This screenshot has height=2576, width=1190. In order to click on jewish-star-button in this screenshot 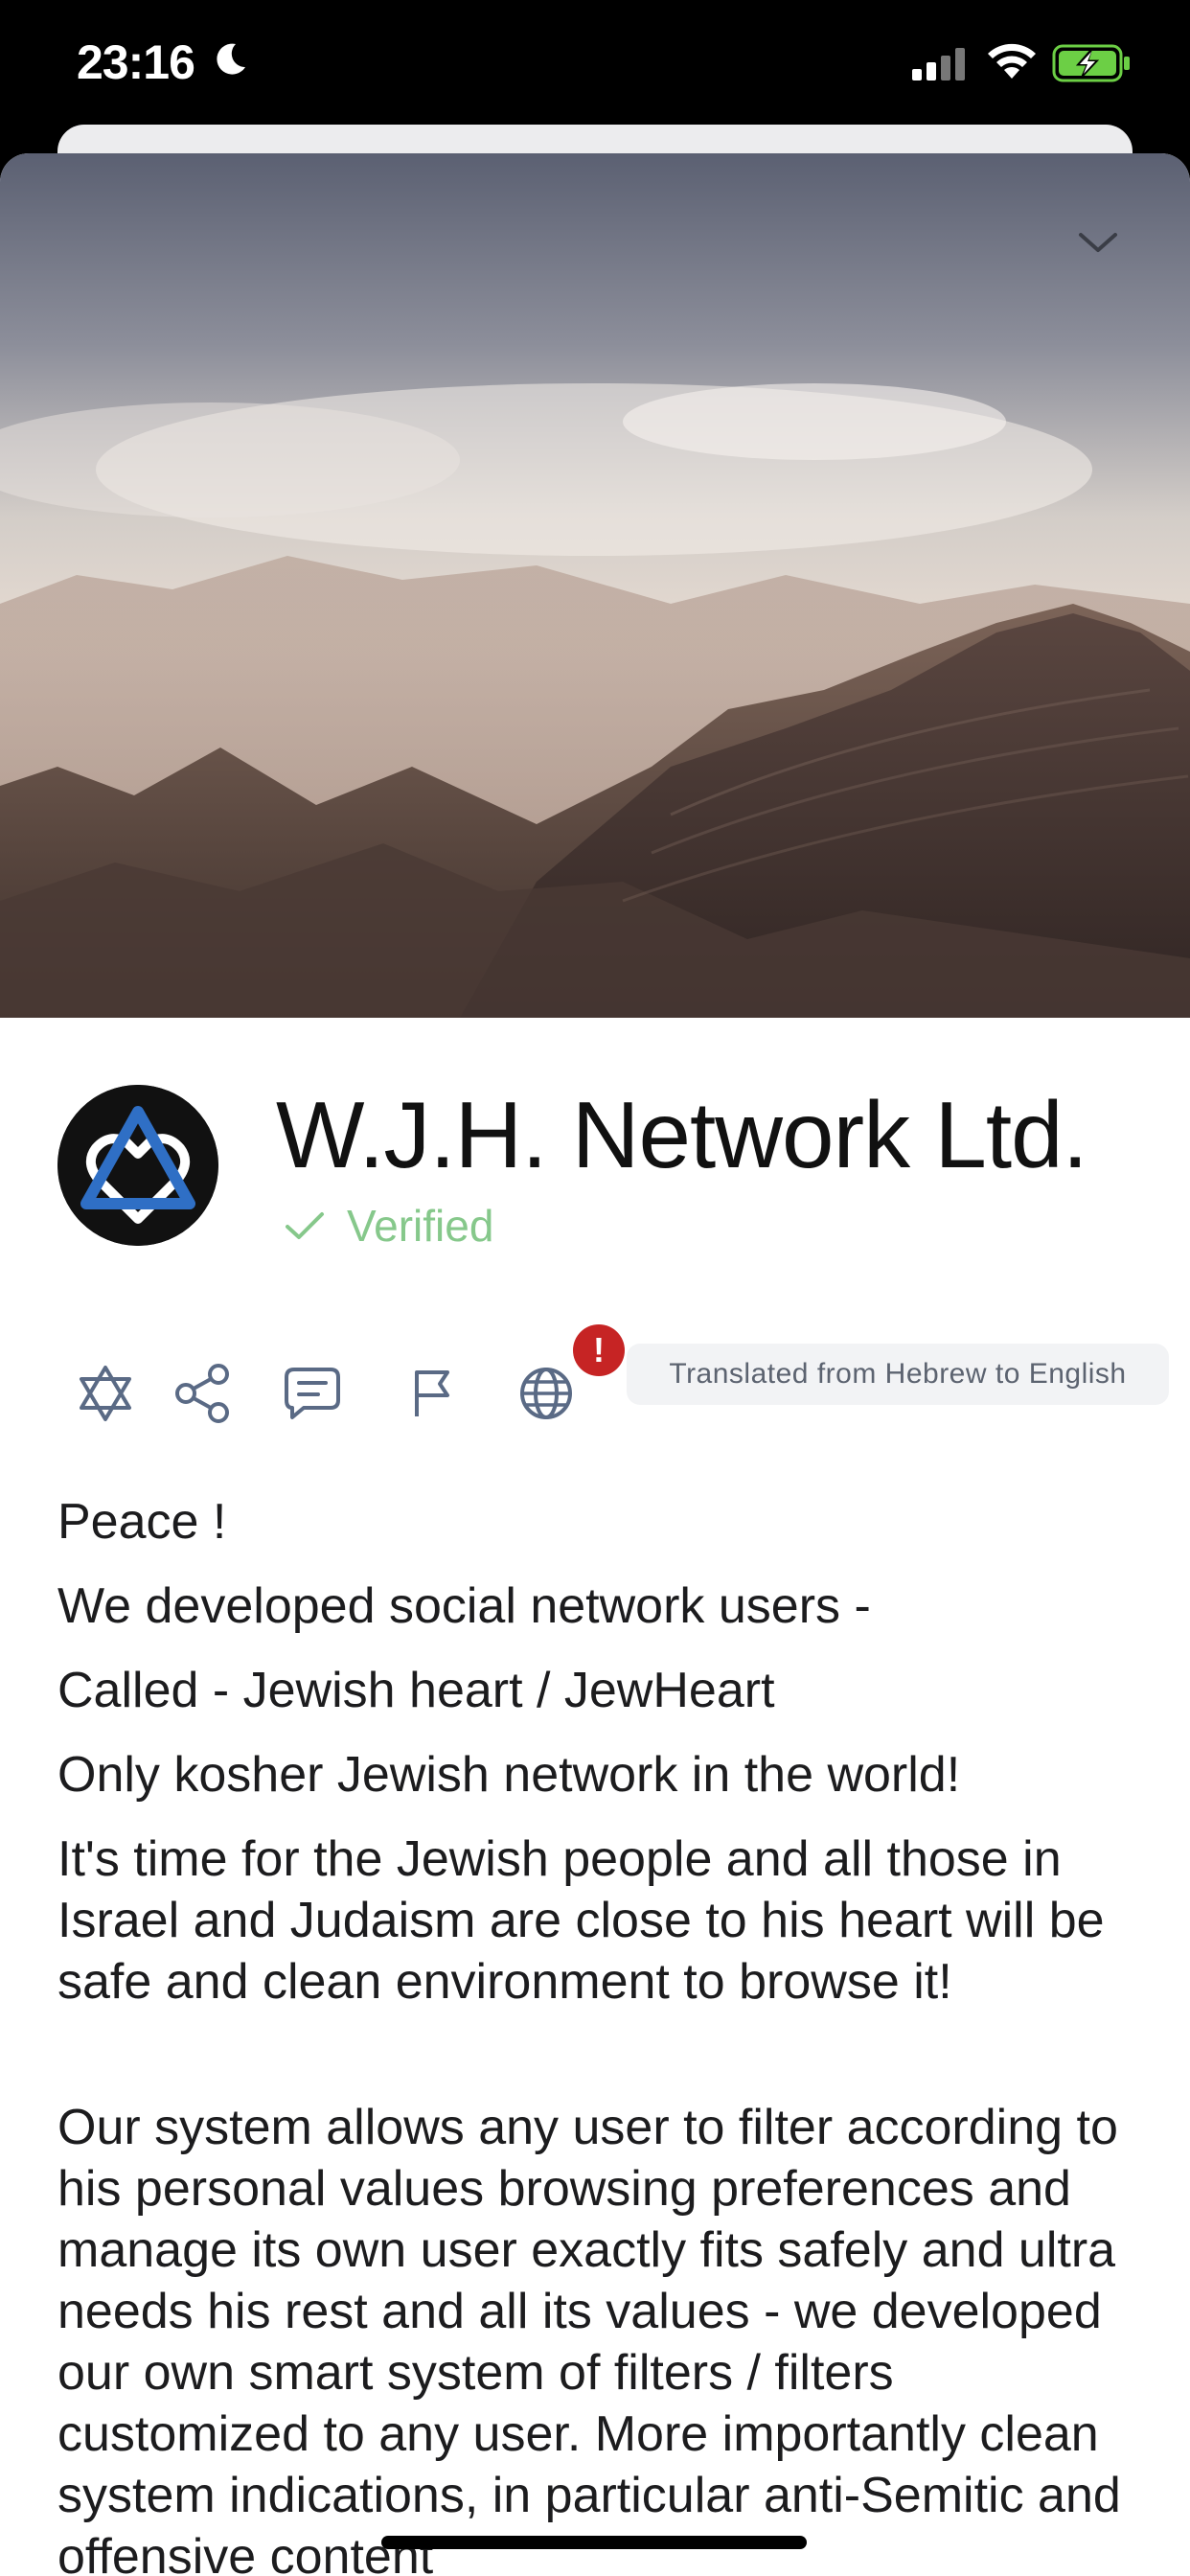, I will do `click(105, 1393)`.